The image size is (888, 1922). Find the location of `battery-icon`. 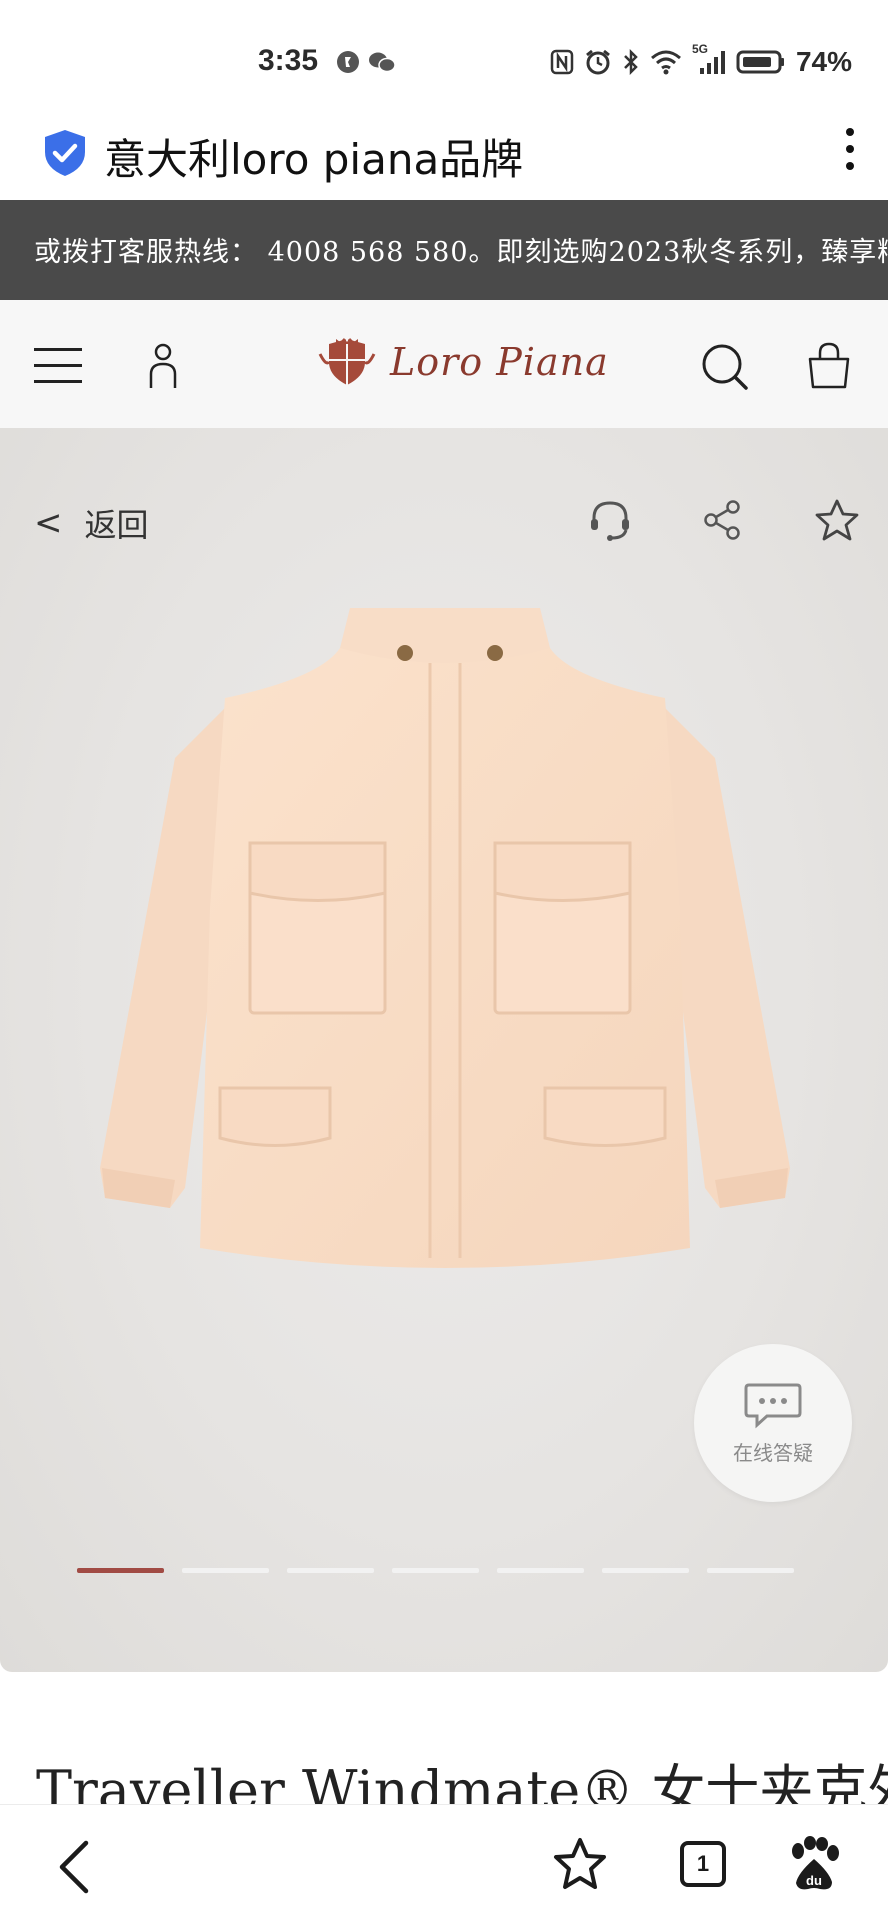

battery-icon is located at coordinates (760, 62).